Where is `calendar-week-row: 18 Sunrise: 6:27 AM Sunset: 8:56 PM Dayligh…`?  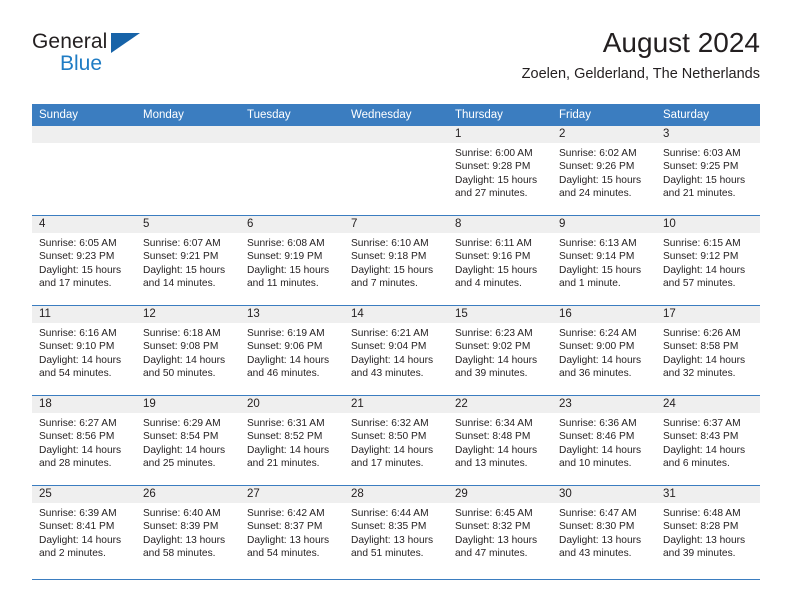 calendar-week-row: 18 Sunrise: 6:27 AM Sunset: 8:56 PM Dayligh… is located at coordinates (396, 440).